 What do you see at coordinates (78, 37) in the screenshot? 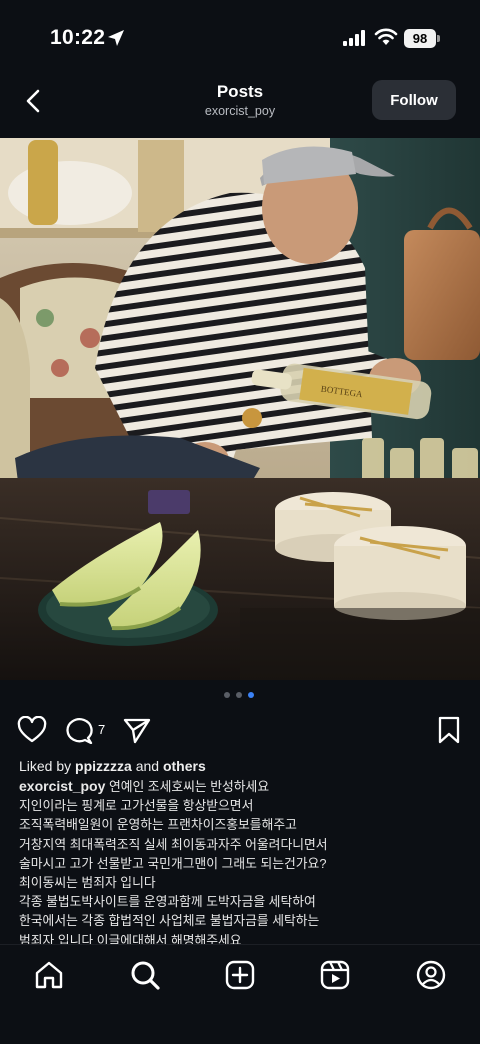
I see `status-time: 10:22` at bounding box center [78, 37].